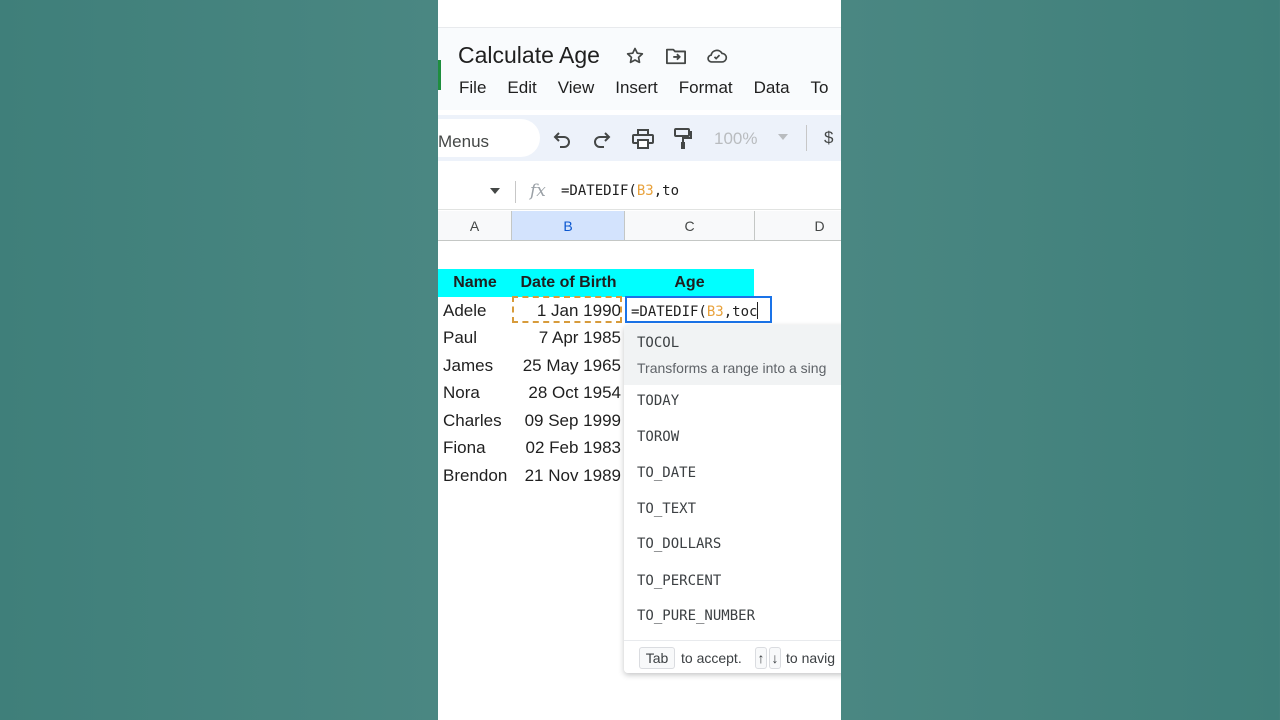  What do you see at coordinates (521, 88) in the screenshot?
I see `menu-edit: Edit` at bounding box center [521, 88].